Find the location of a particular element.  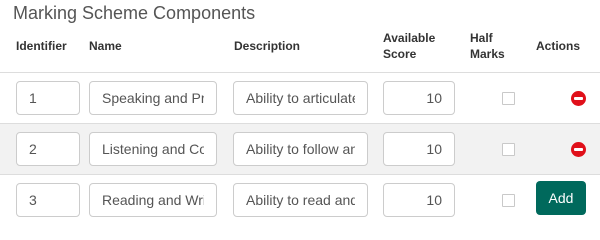

col-description: Description is located at coordinates (267, 46).